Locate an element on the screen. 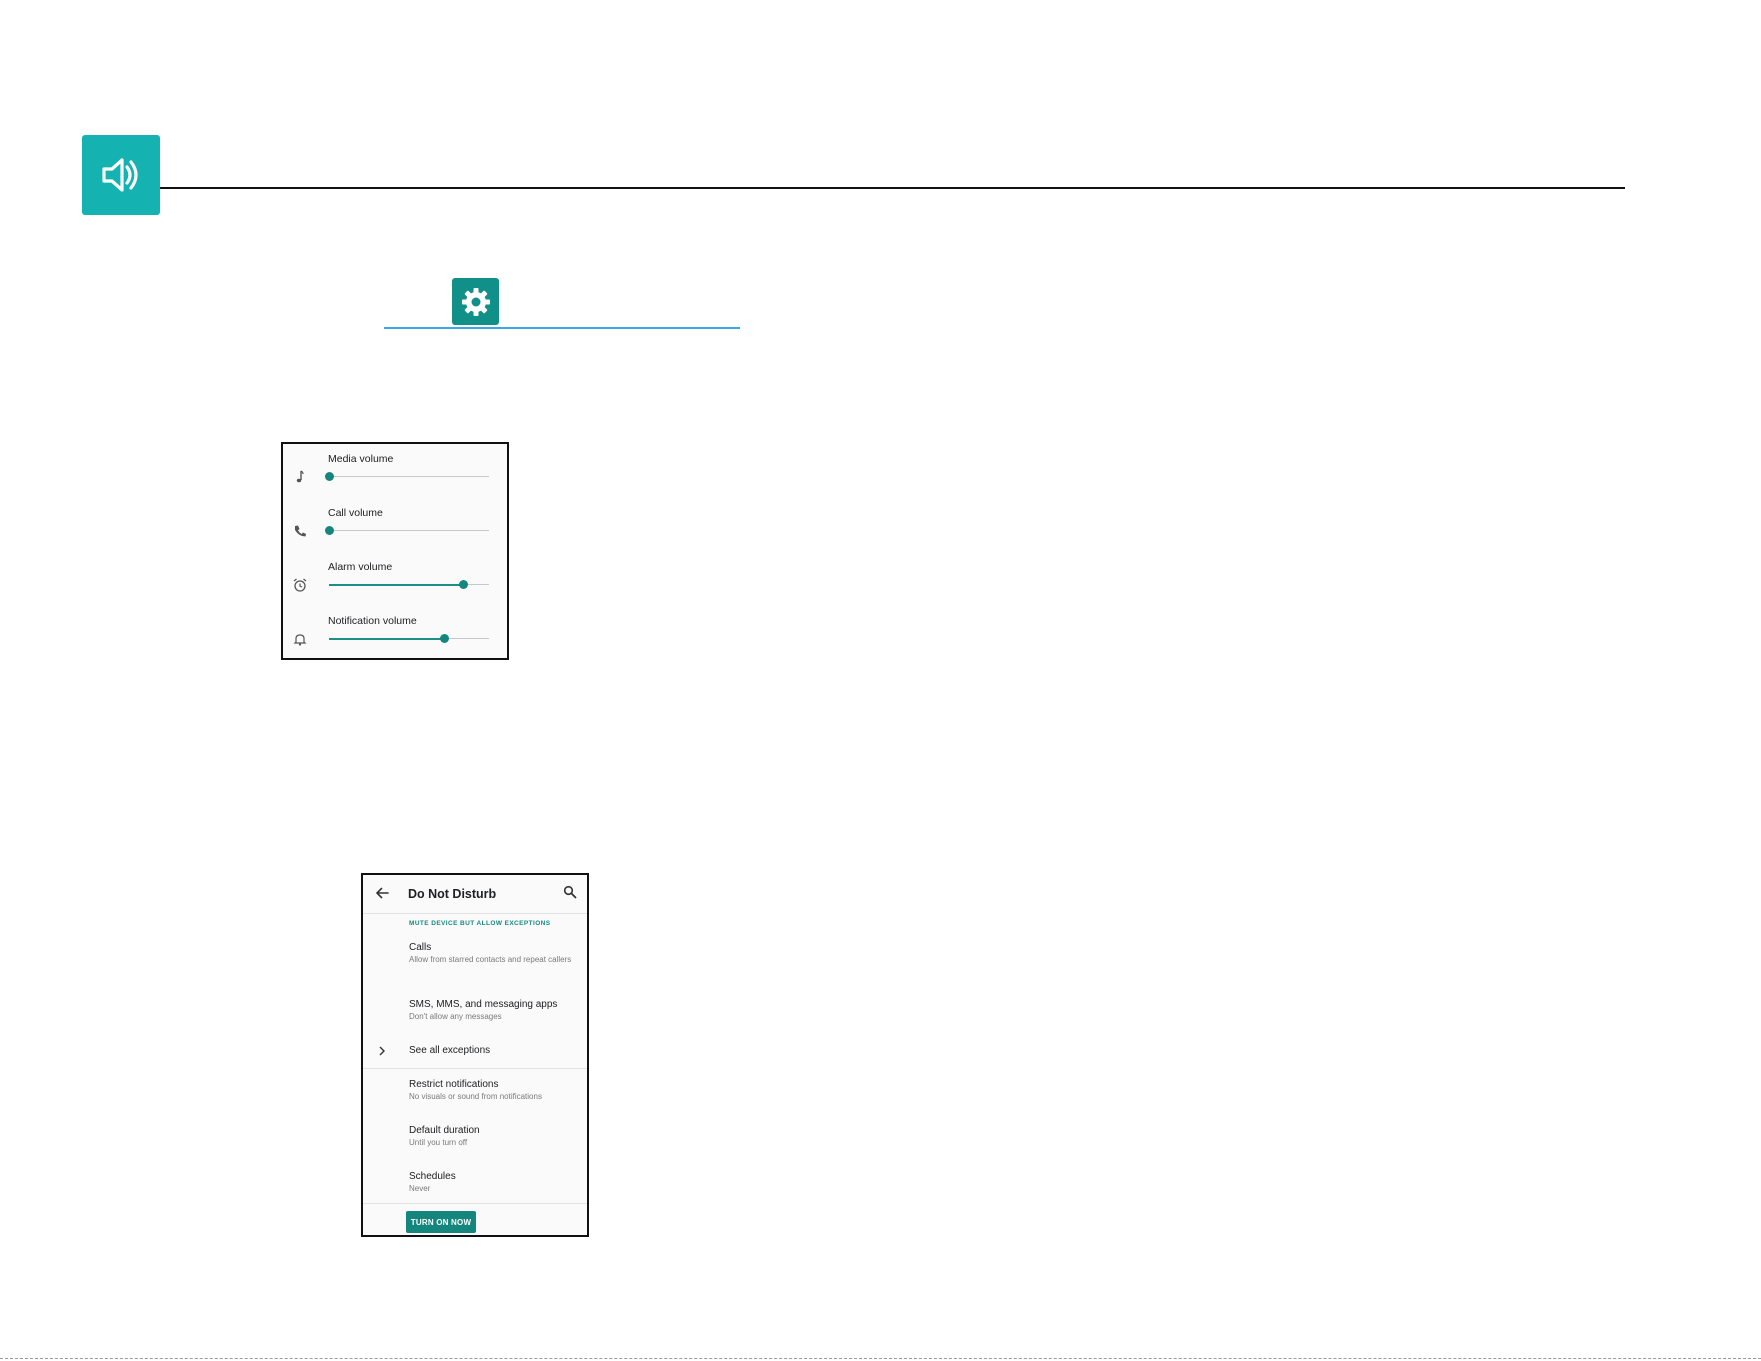 This screenshot has height=1361, width=1761. notification-volume-slider is located at coordinates (409, 638).